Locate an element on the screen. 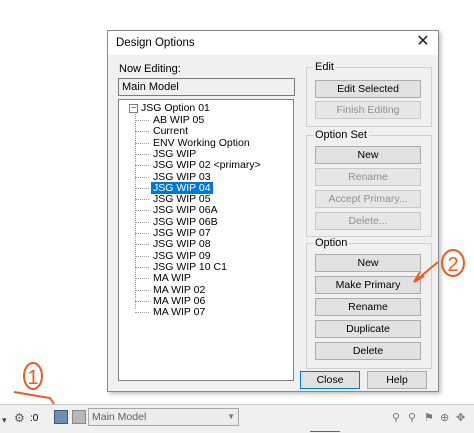 This screenshot has width=474, height=433. now-editing-label: Now Editing: is located at coordinates (150, 69).